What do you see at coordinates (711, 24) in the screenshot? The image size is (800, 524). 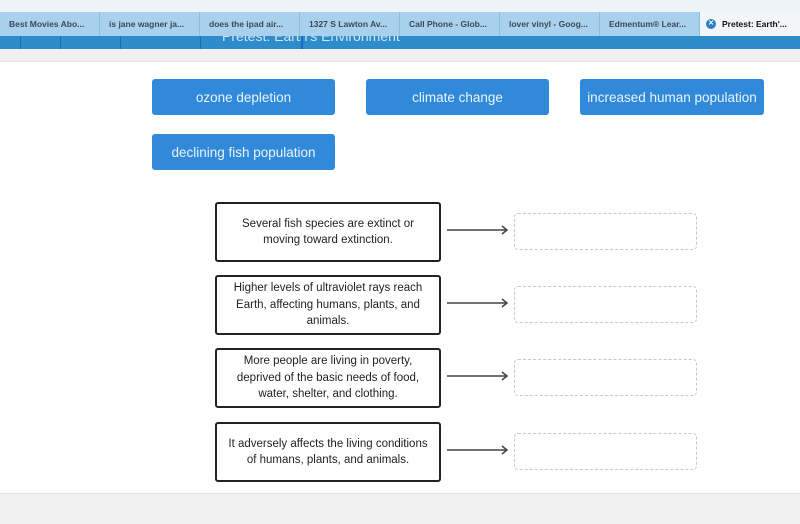 I see `close-circle-icon: ✕` at bounding box center [711, 24].